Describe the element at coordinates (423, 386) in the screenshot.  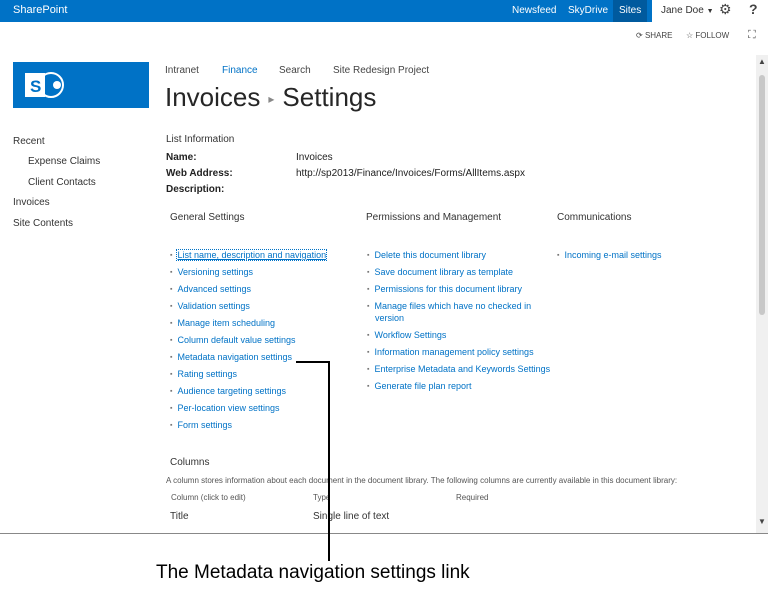
I see `link-text: Generate file plan report` at that location.